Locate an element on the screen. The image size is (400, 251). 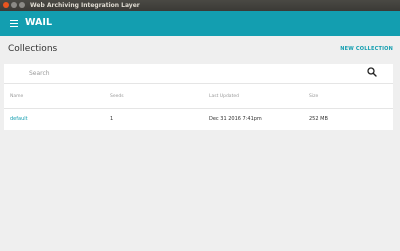
collection-seeds: 1 is located at coordinates (112, 119).